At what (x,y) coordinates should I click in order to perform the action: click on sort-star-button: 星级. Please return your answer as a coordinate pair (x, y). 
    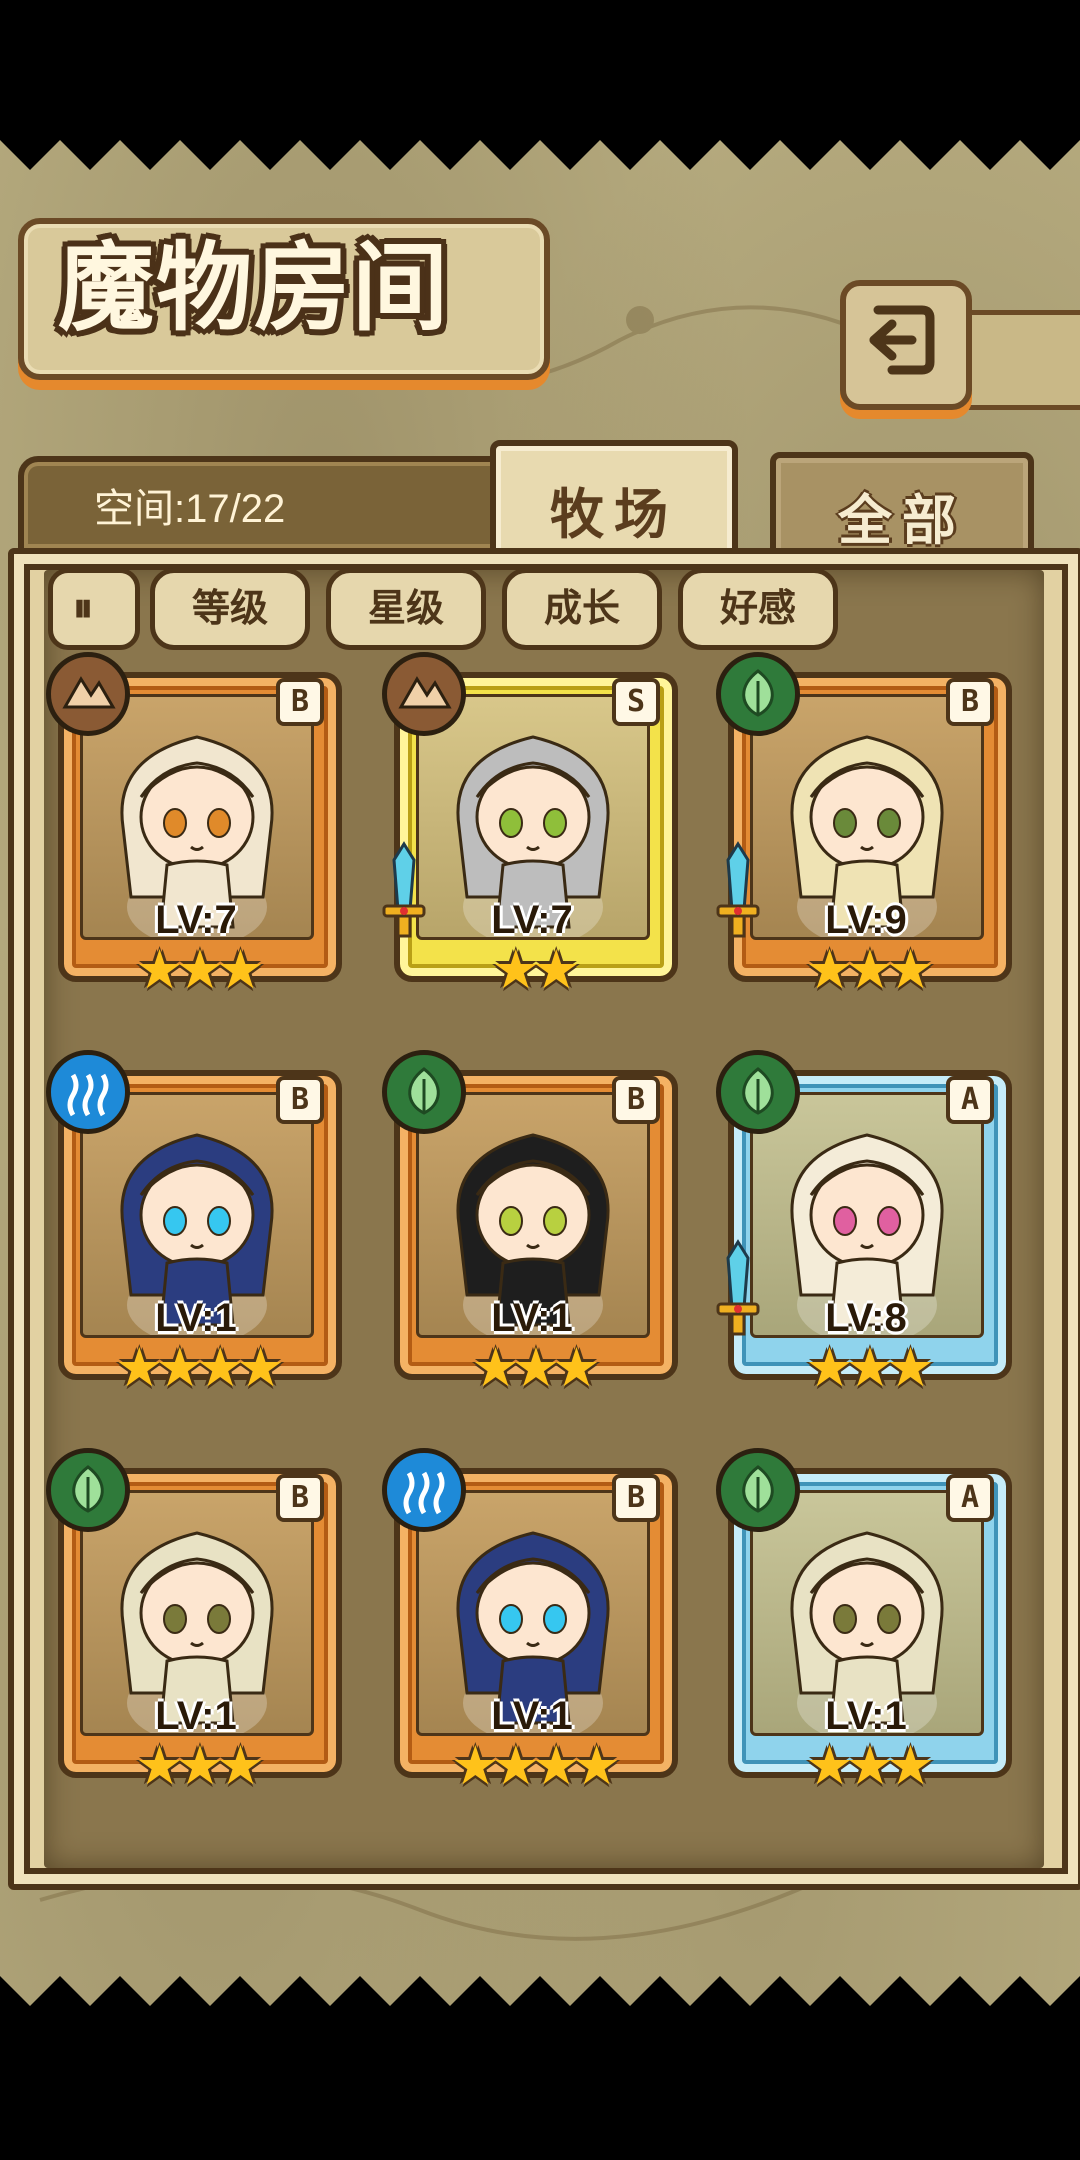
    Looking at the image, I should click on (406, 609).